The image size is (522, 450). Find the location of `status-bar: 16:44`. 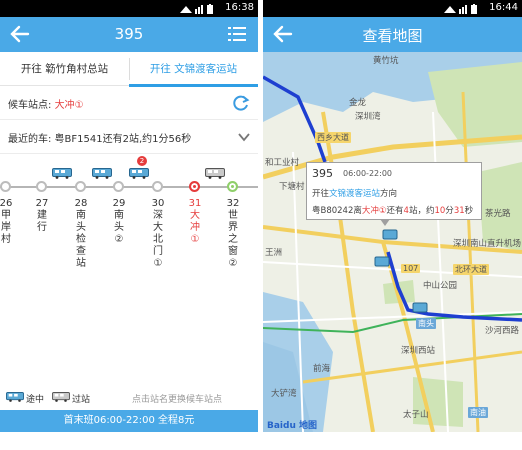

status-bar: 16:44 is located at coordinates (392, 8).